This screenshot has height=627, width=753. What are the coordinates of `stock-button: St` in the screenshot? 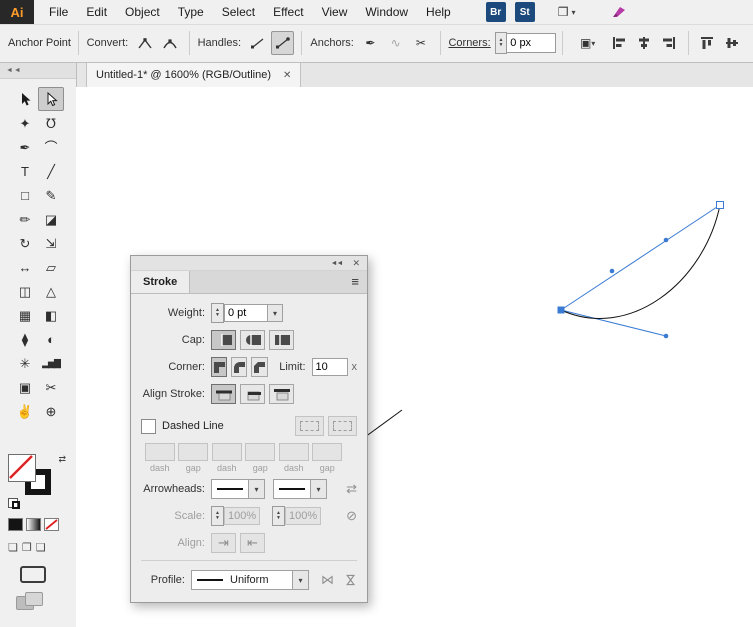 It's located at (524, 12).